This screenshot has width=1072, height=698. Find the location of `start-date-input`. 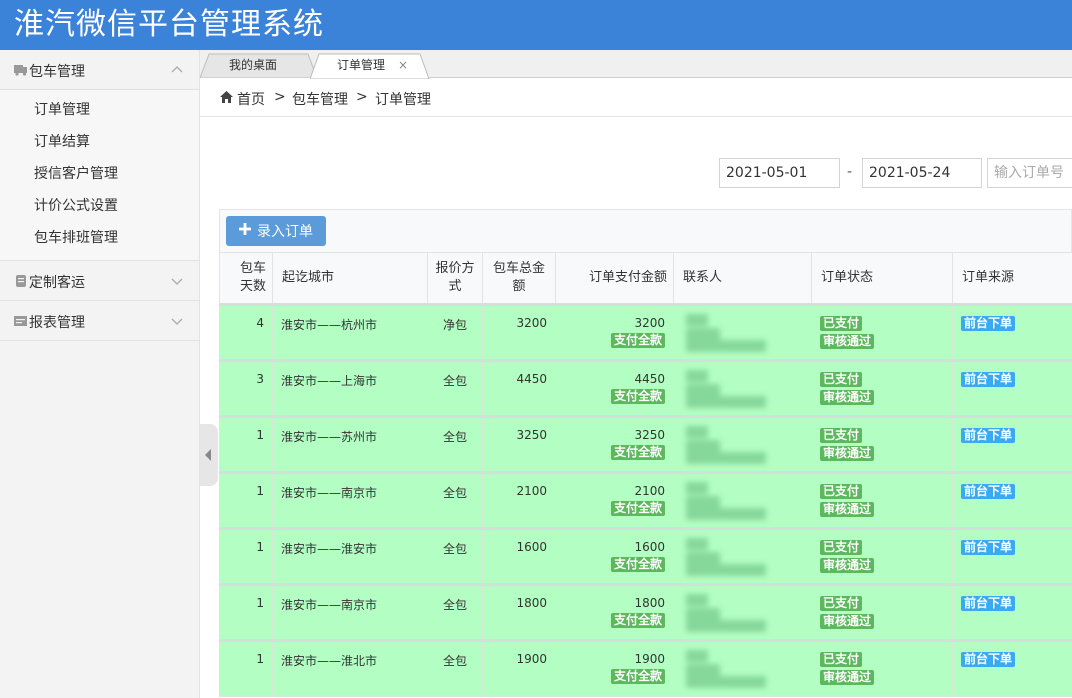

start-date-input is located at coordinates (779, 173).